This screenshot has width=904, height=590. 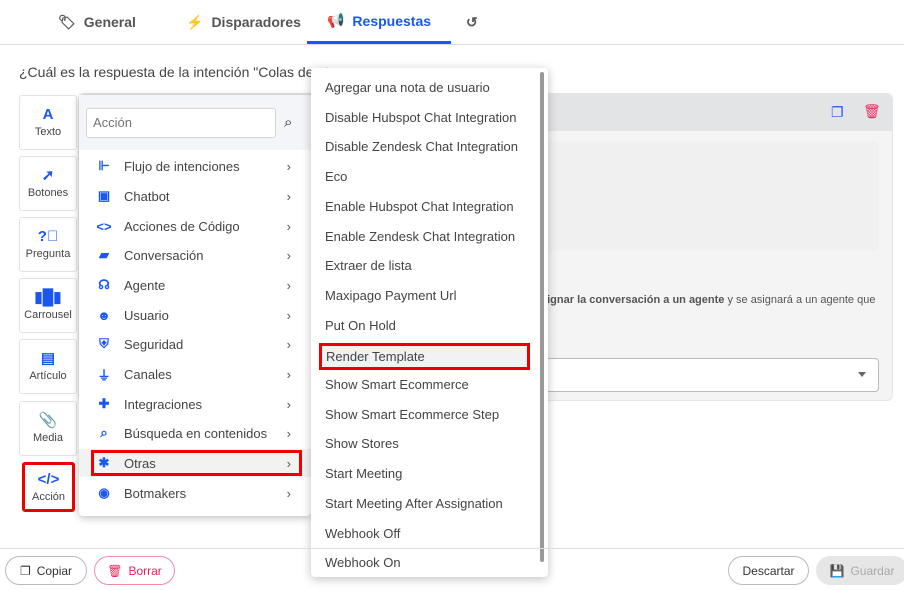 What do you see at coordinates (48, 297) in the screenshot?
I see `carousel-icon: ▮█▮` at bounding box center [48, 297].